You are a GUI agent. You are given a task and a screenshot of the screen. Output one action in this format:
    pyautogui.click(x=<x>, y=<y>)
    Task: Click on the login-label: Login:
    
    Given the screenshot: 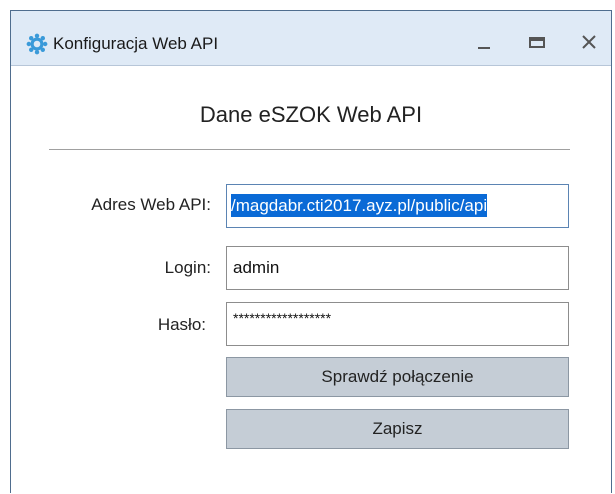 What is the action you would take?
    pyautogui.click(x=187, y=267)
    